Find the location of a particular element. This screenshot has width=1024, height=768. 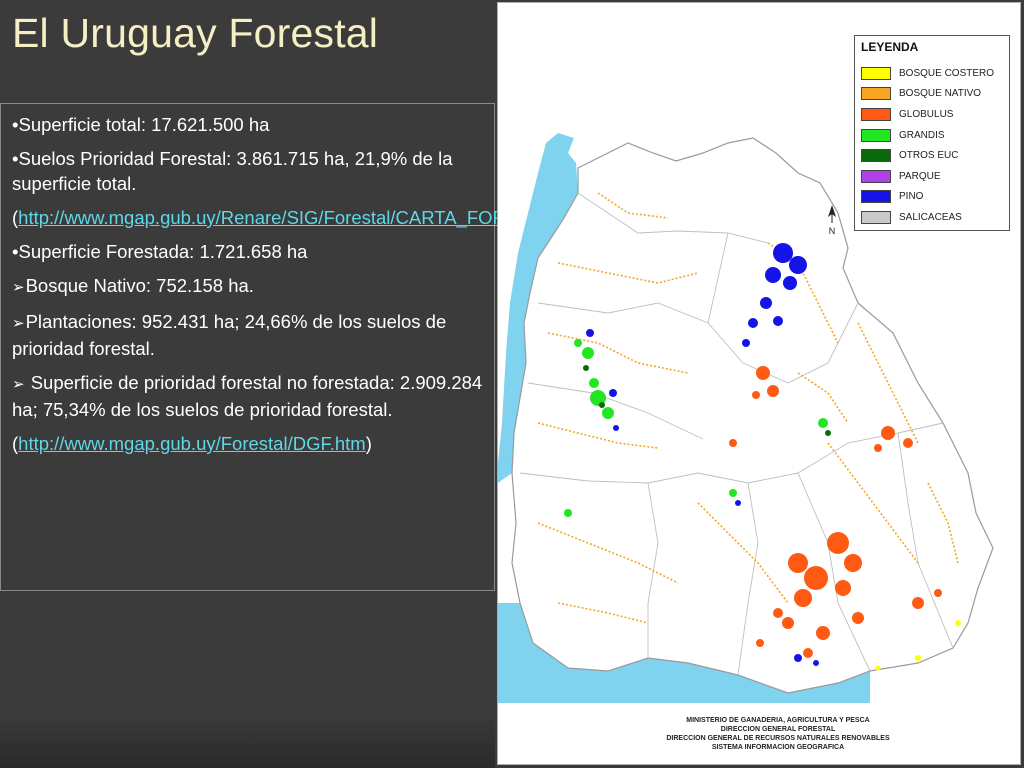

legend-item: GLOBULUS is located at coordinates (935, 114).